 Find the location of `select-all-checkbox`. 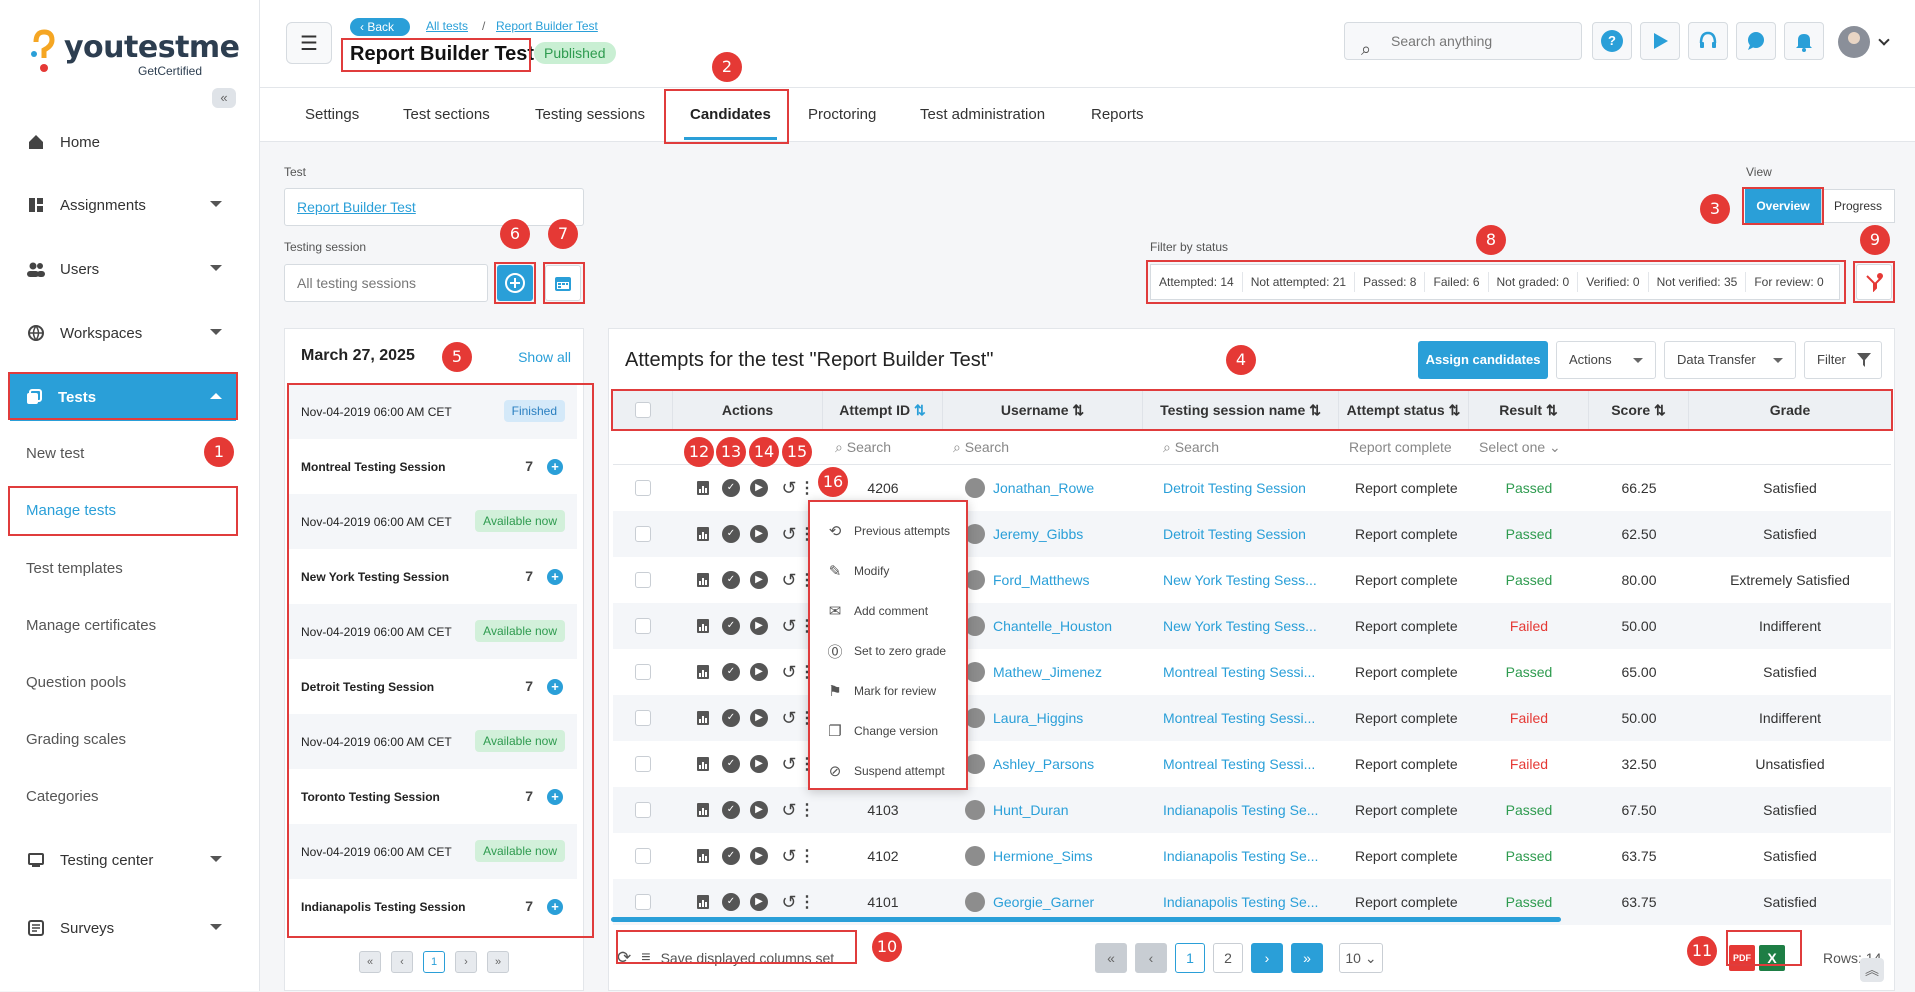

select-all-checkbox is located at coordinates (643, 410).